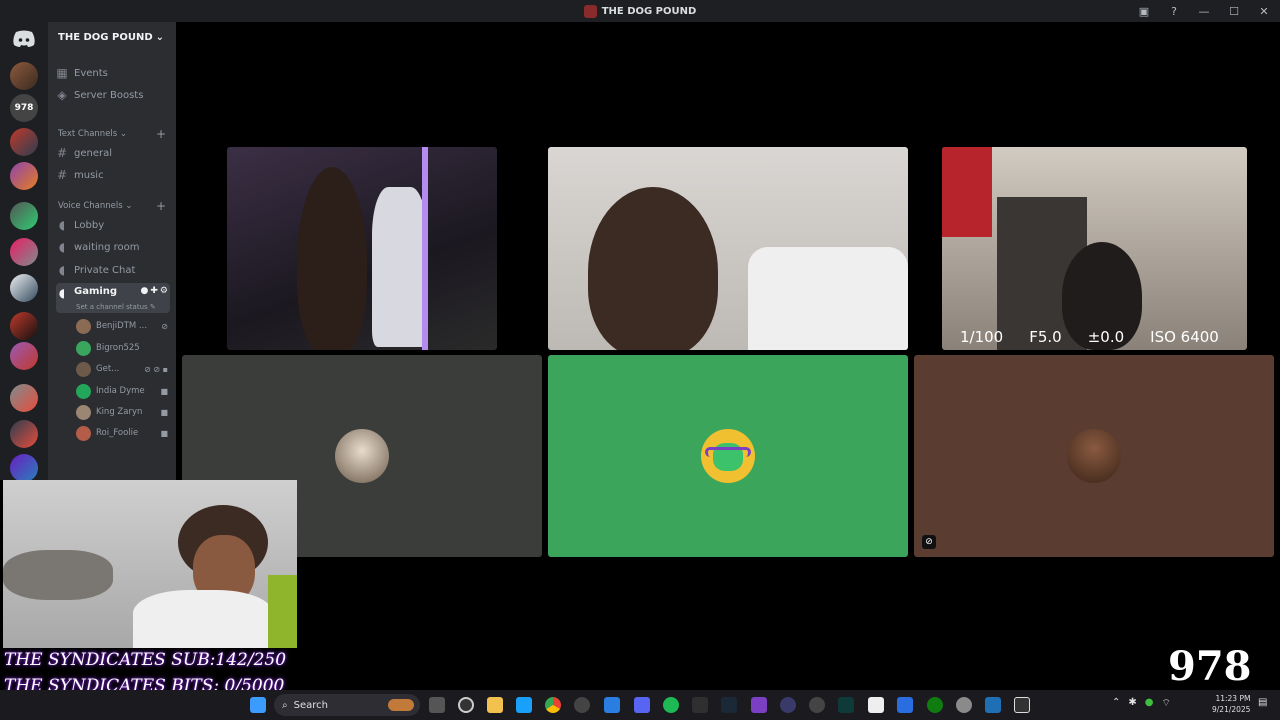  What do you see at coordinates (1149, 703) in the screenshot?
I see `microphone-icon: ●` at bounding box center [1149, 703].